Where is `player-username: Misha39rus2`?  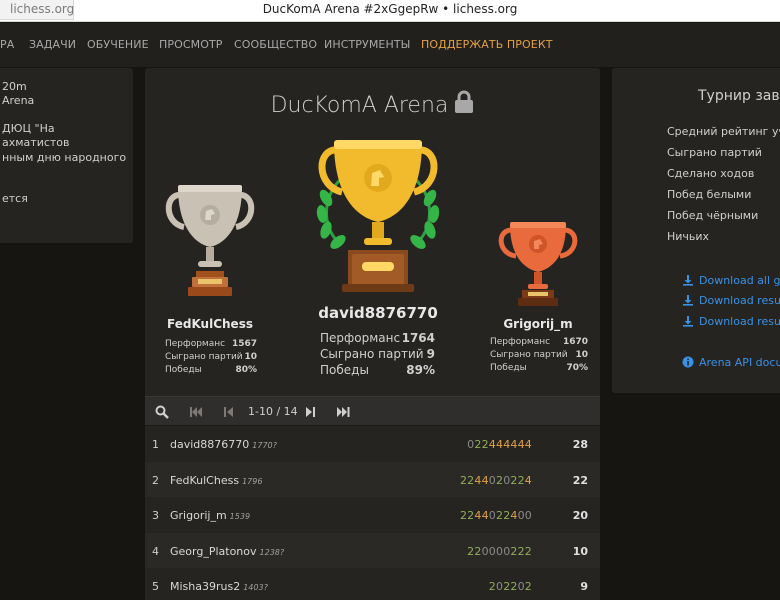
player-username: Misha39rus2 is located at coordinates (205, 586).